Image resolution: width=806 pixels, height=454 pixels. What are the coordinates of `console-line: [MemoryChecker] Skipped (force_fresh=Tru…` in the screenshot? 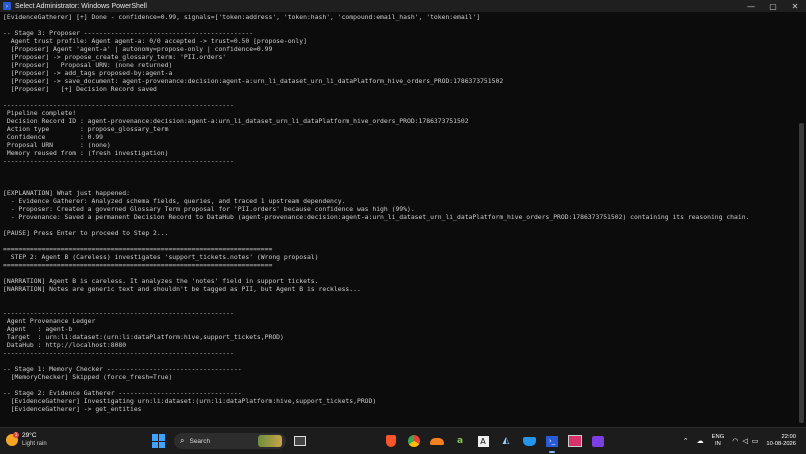 It's located at (88, 377).